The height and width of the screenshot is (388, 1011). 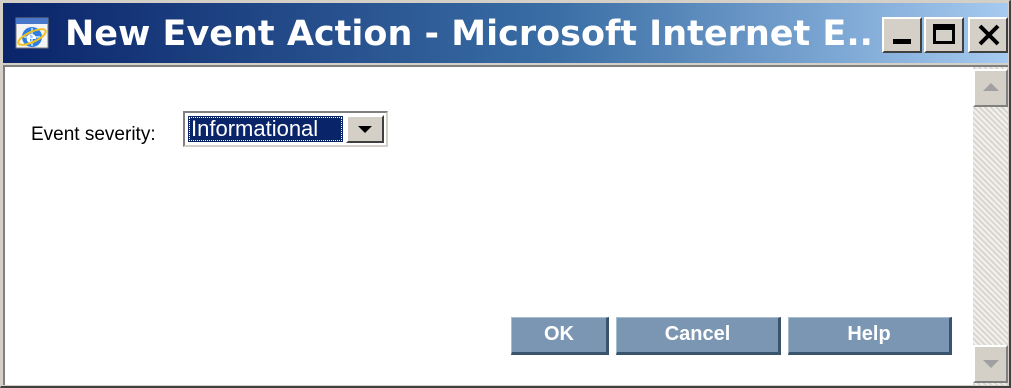 I want to click on event-severity-select: Informational, so click(x=285, y=129).